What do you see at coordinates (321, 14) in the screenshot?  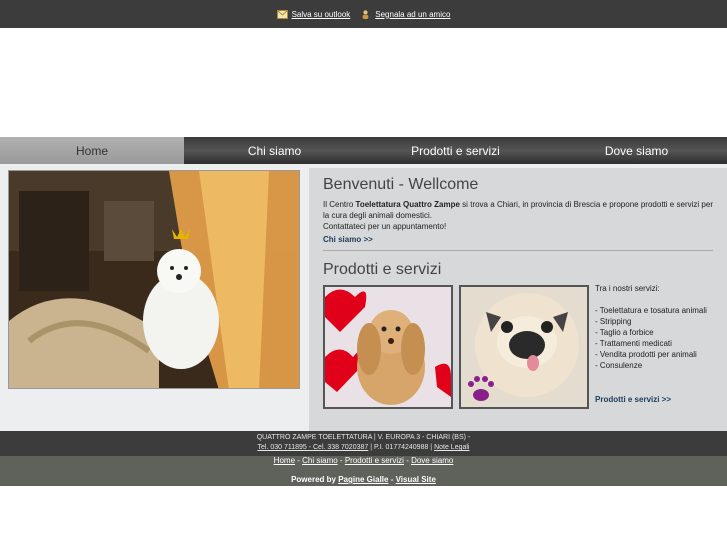 I see `save-outlook-label: Salva su outlook` at bounding box center [321, 14].